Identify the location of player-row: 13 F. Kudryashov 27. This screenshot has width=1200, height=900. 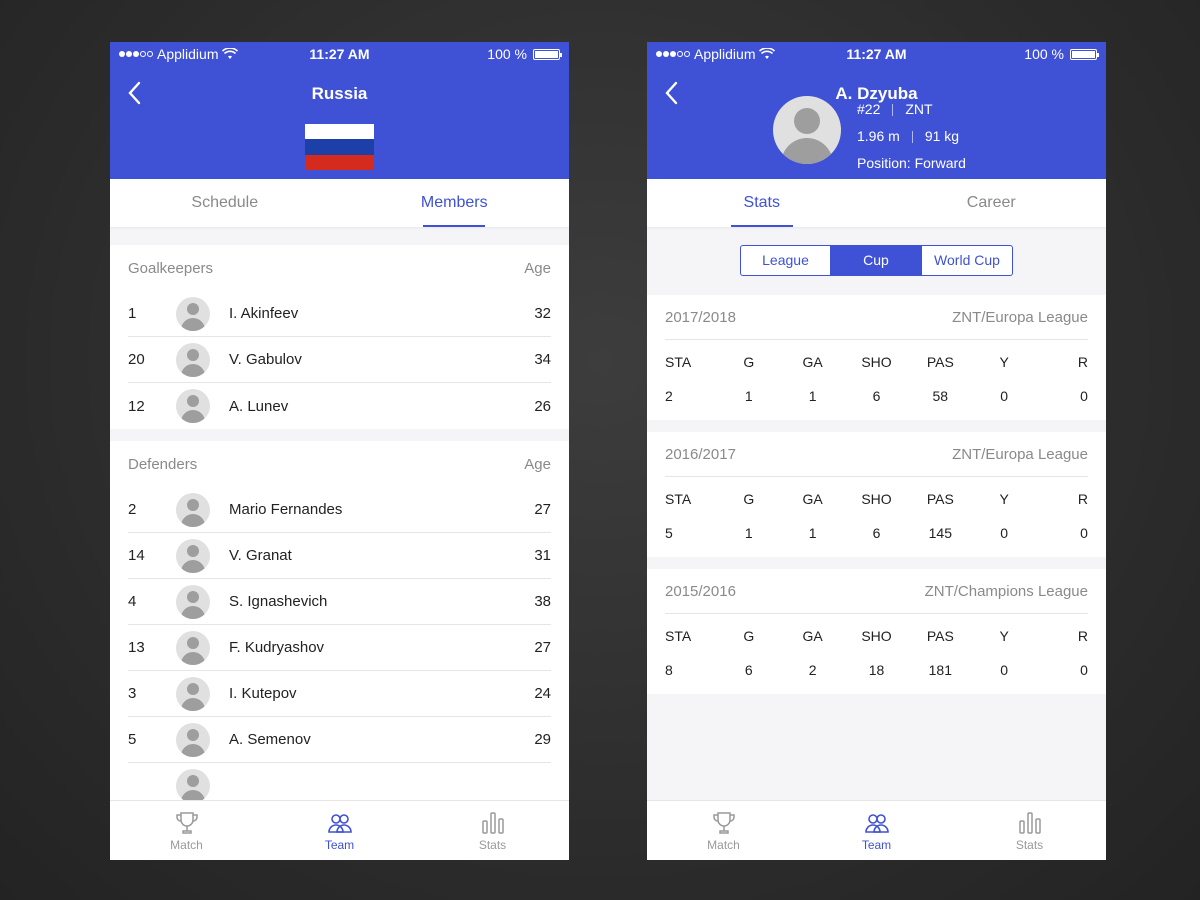
(339, 648).